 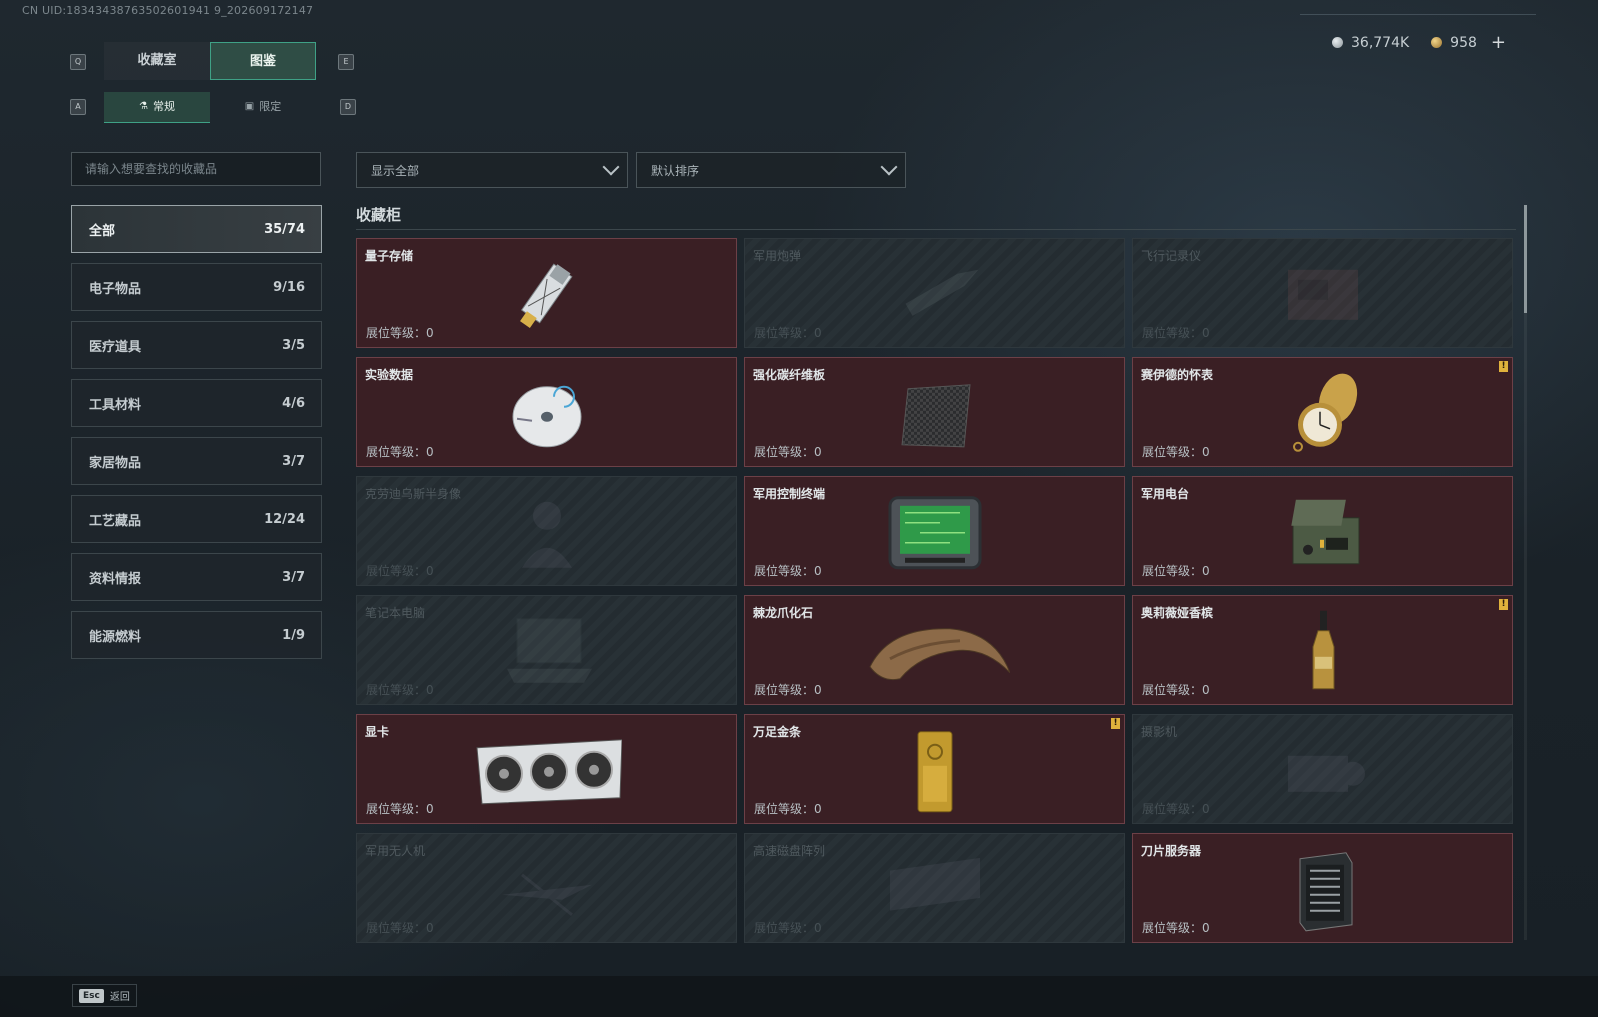 What do you see at coordinates (934, 650) in the screenshot?
I see `item-card: 棘龙爪化石展位等级：0` at bounding box center [934, 650].